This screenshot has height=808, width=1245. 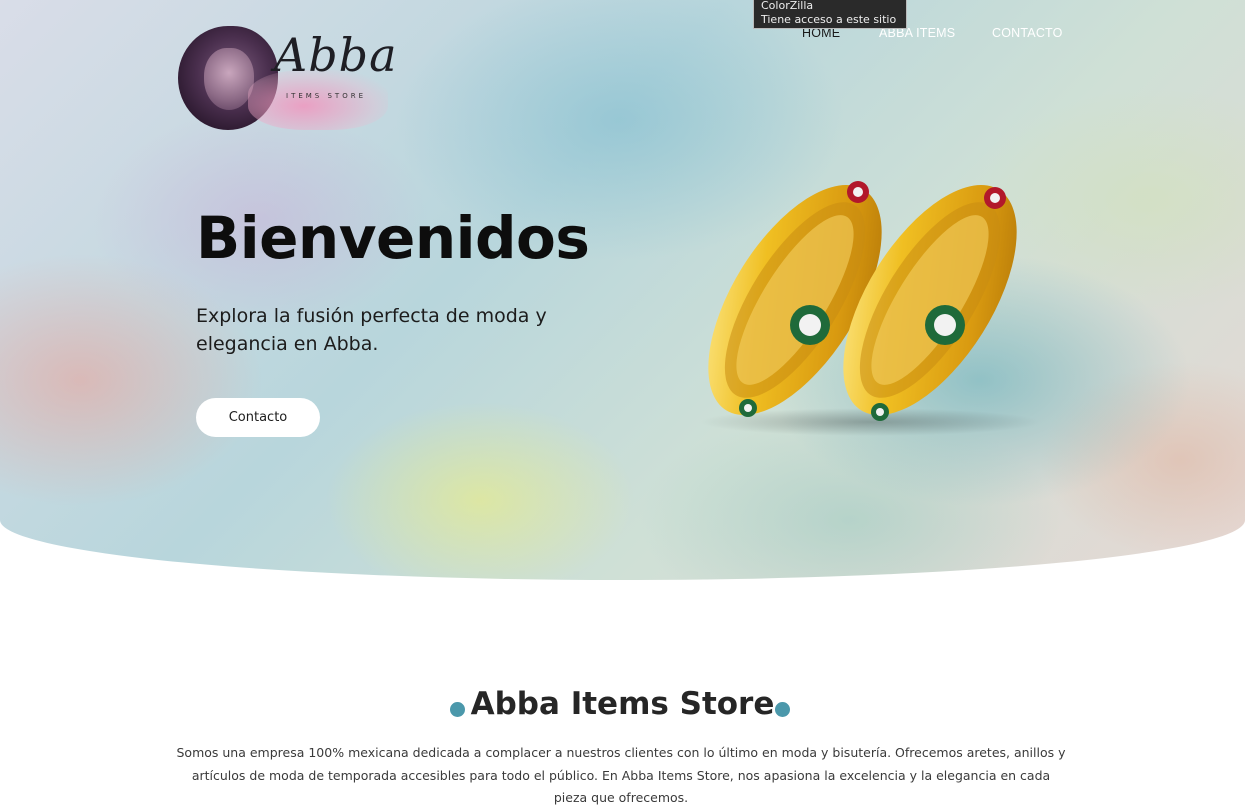 What do you see at coordinates (393, 238) in the screenshot?
I see `hero-title: Bienvenidos` at bounding box center [393, 238].